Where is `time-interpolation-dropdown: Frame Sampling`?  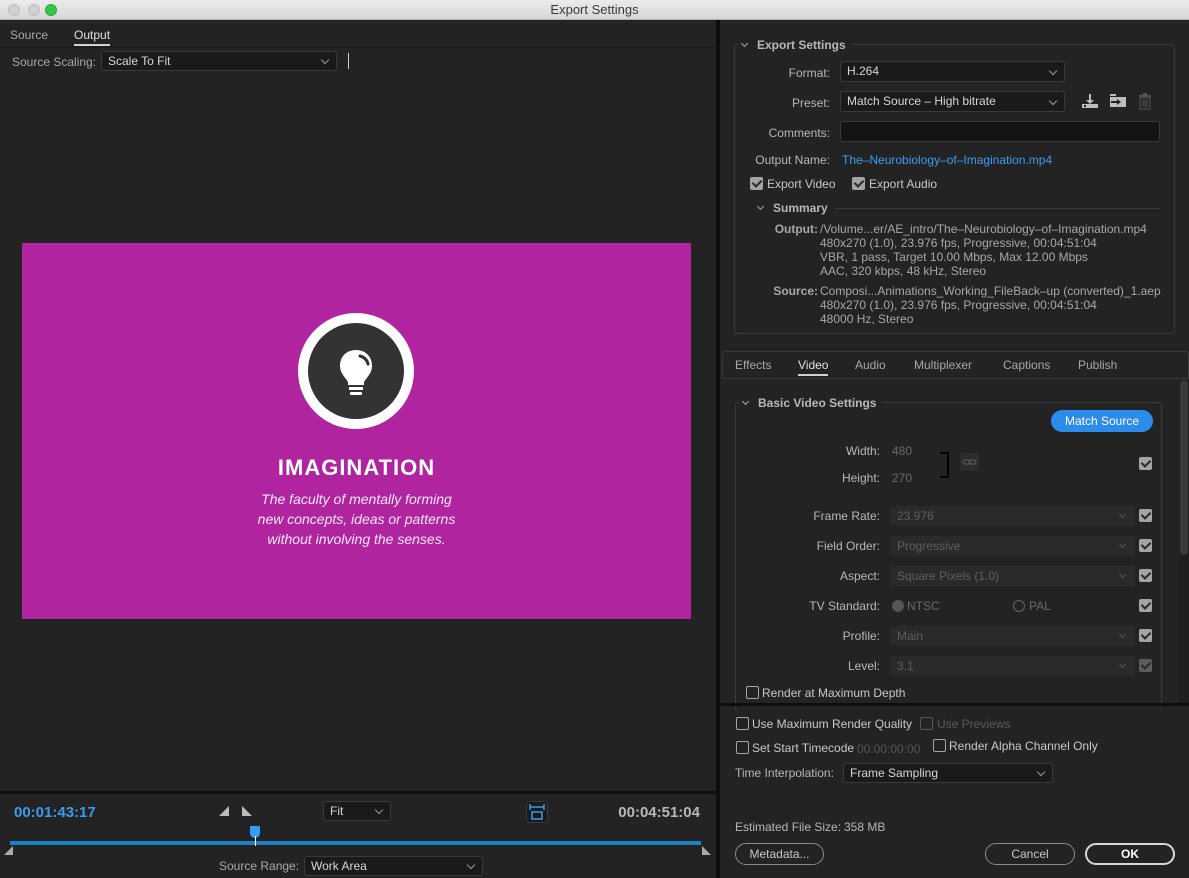
time-interpolation-dropdown: Frame Sampling is located at coordinates (948, 773).